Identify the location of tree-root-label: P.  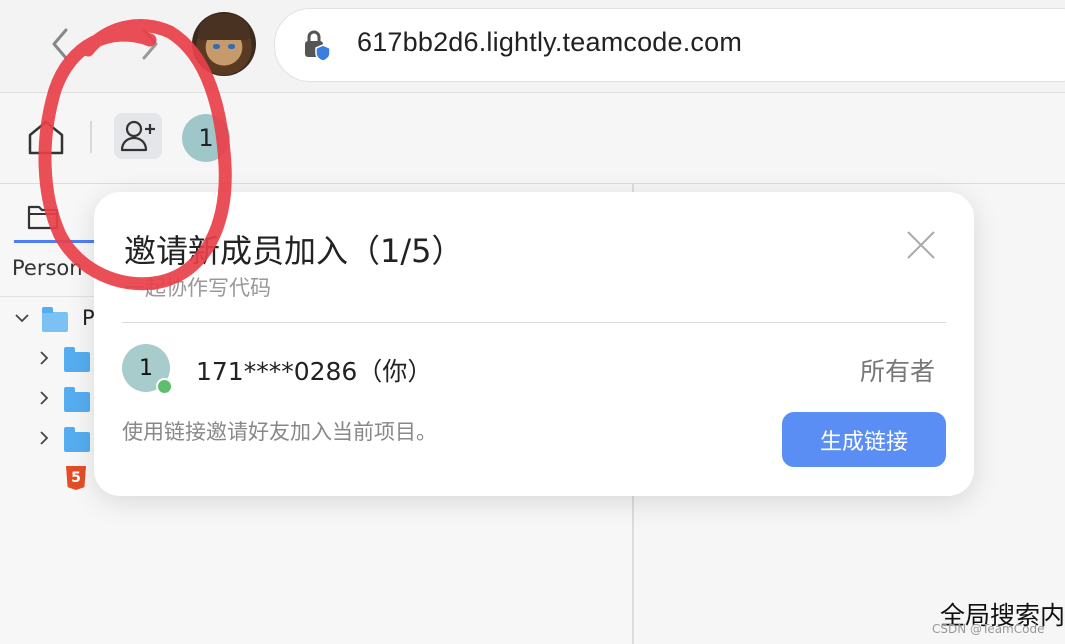
(88, 318).